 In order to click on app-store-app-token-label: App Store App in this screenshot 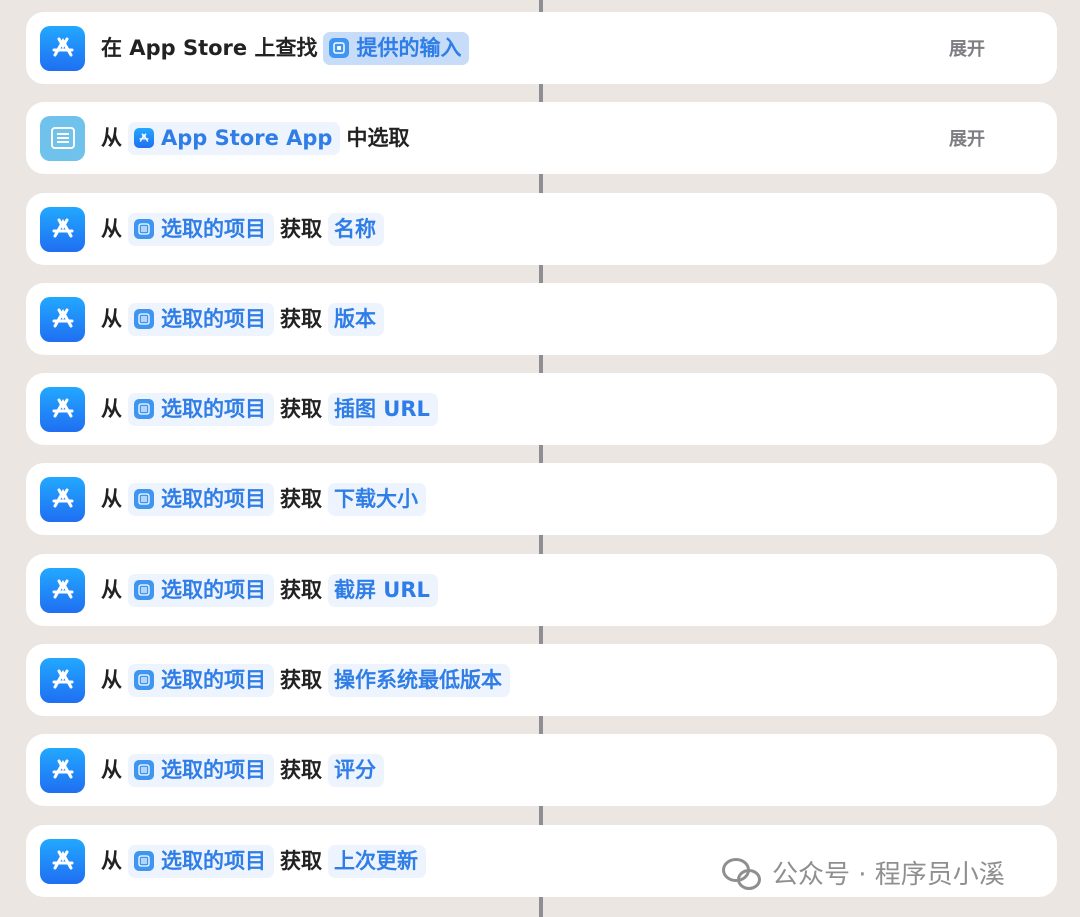, I will do `click(247, 137)`.